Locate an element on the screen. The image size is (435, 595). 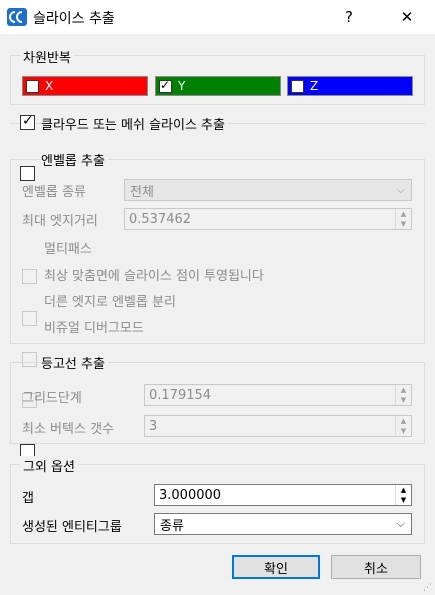
close-button: ✕ is located at coordinates (407, 17).